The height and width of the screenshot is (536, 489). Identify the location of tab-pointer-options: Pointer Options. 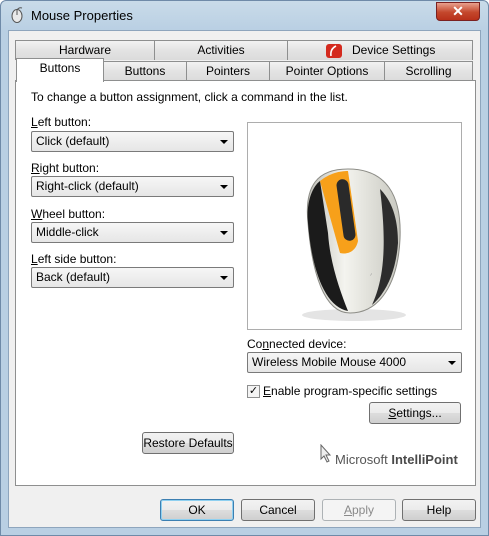
(327, 71).